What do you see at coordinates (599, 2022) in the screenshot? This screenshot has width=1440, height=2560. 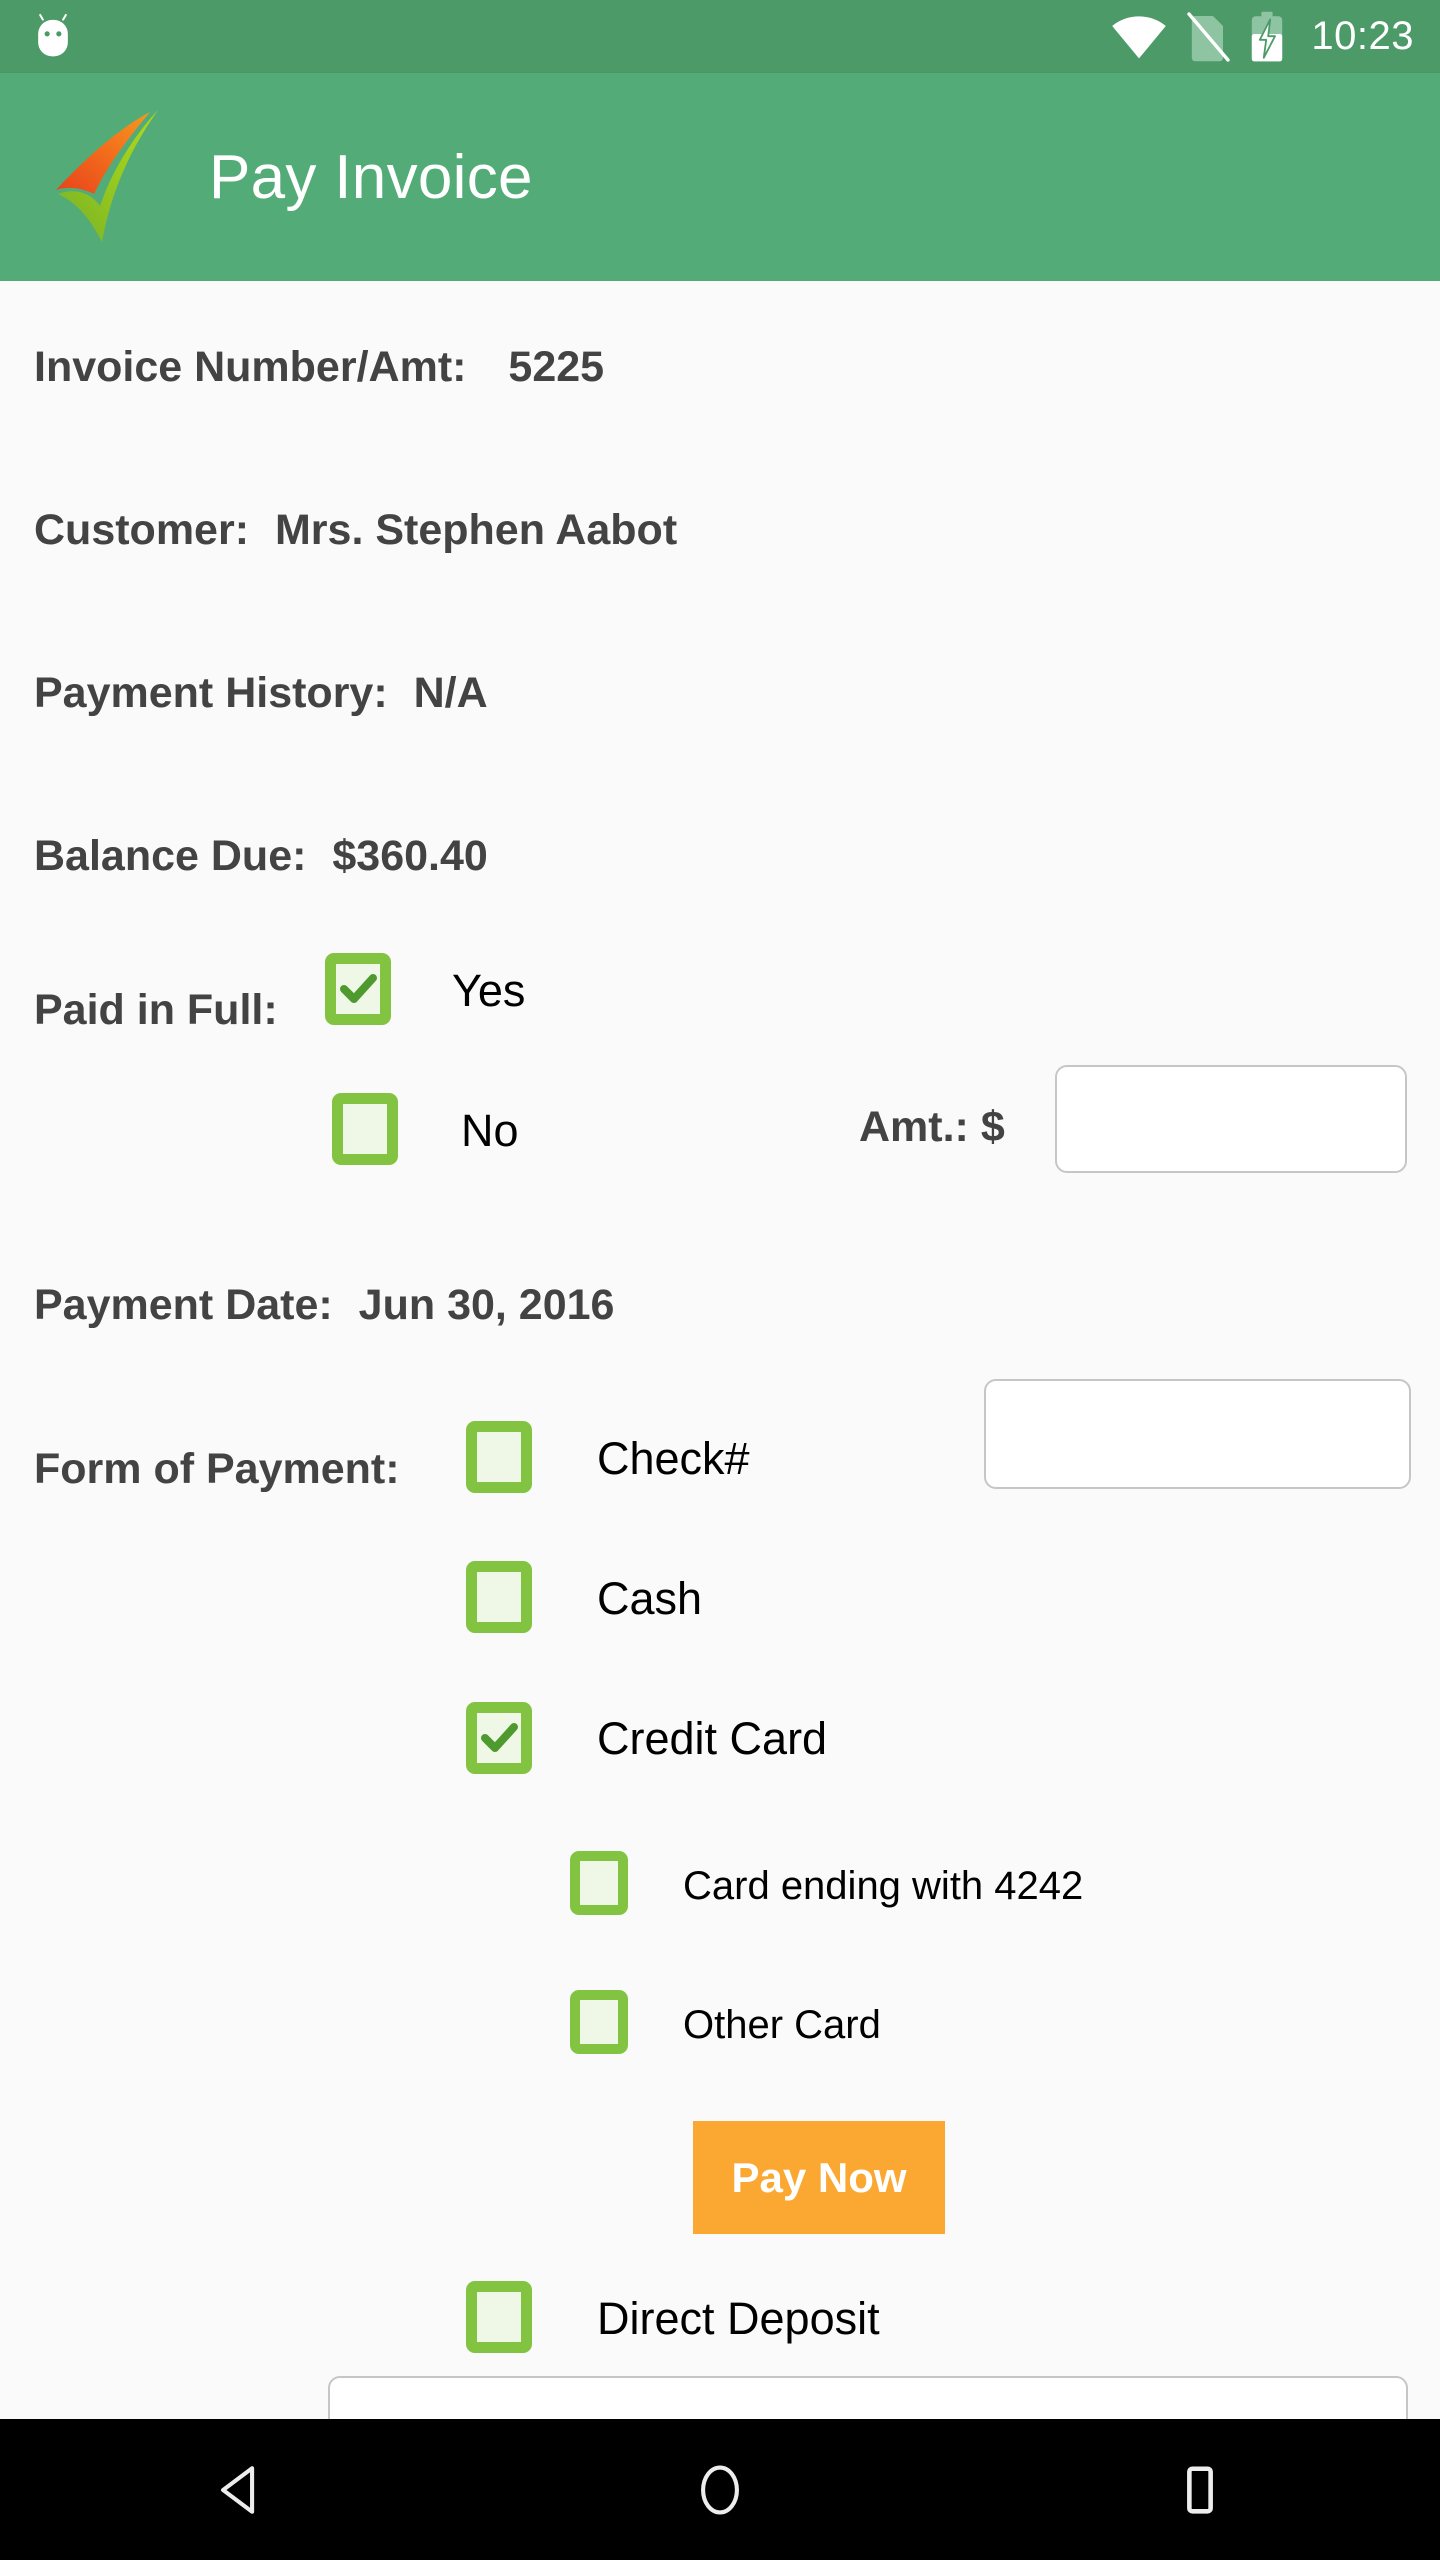 I see `other-card-checkbox` at bounding box center [599, 2022].